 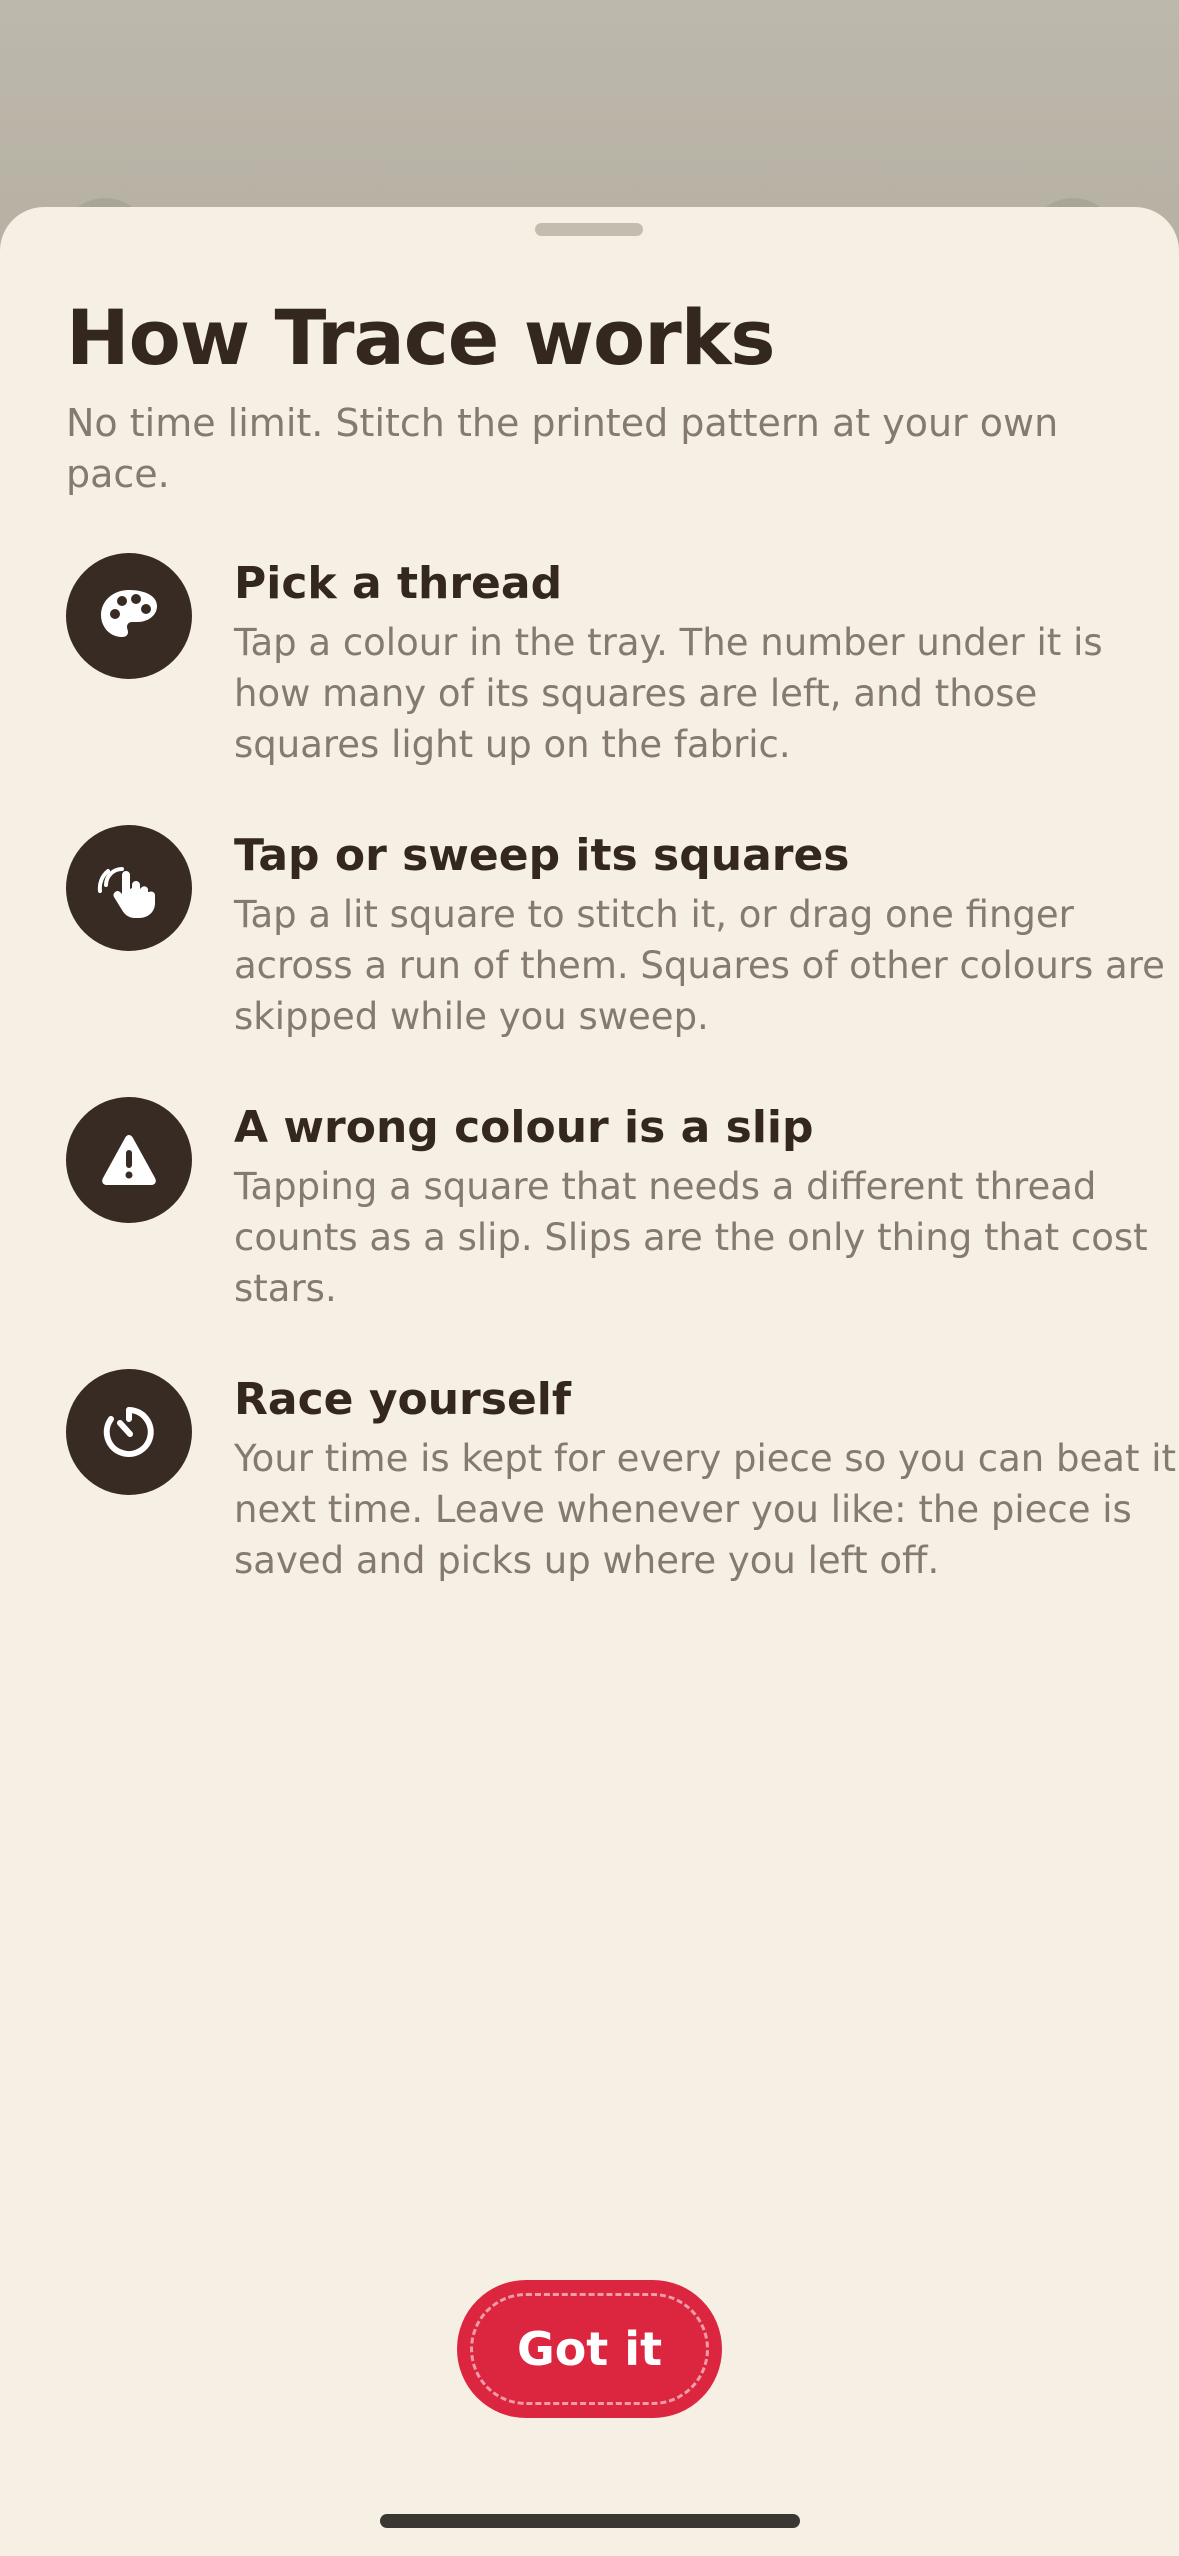 What do you see at coordinates (524, 1127) in the screenshot?
I see `step-title: A wrong colour is a slip` at bounding box center [524, 1127].